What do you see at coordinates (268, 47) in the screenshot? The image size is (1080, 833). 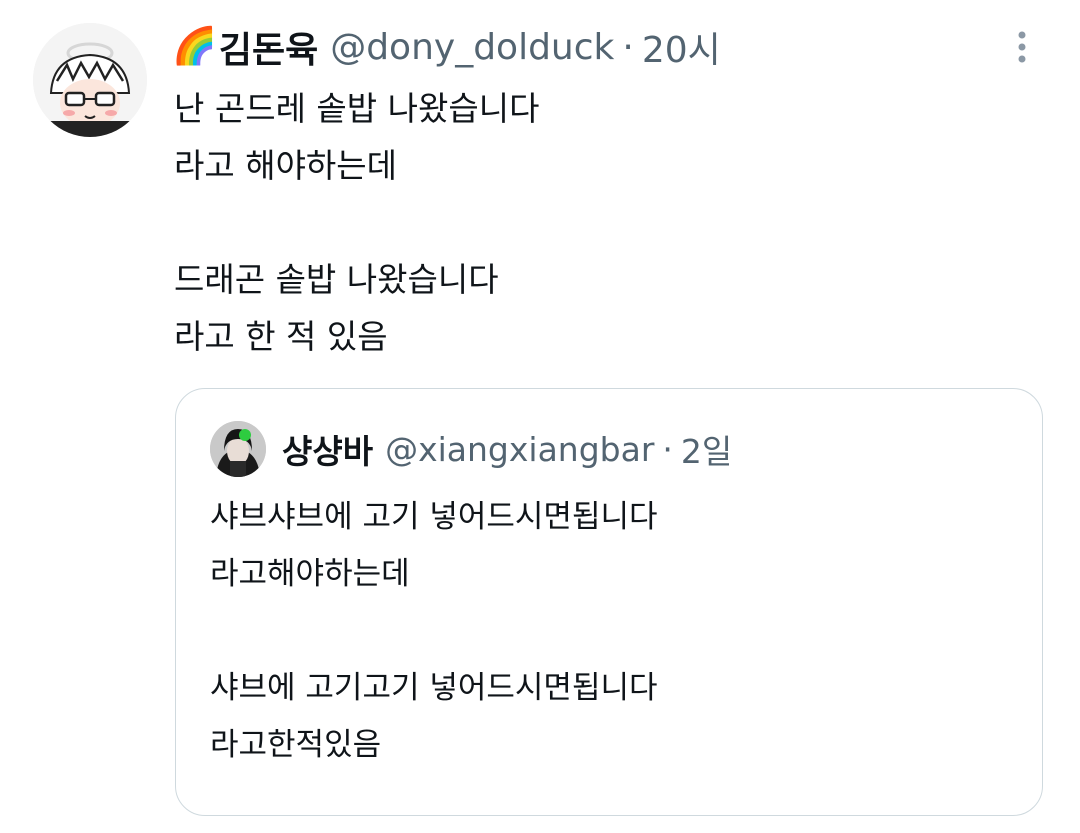 I see `author-name: 김돈육` at bounding box center [268, 47].